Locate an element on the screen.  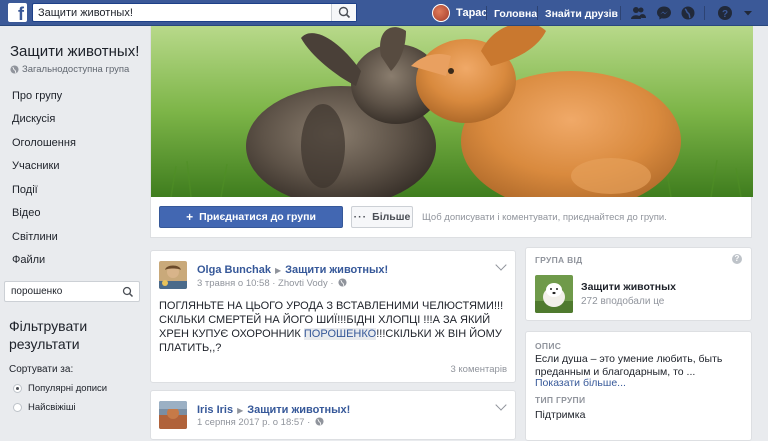
post-comments-count: 3 коментарів is located at coordinates (479, 369).